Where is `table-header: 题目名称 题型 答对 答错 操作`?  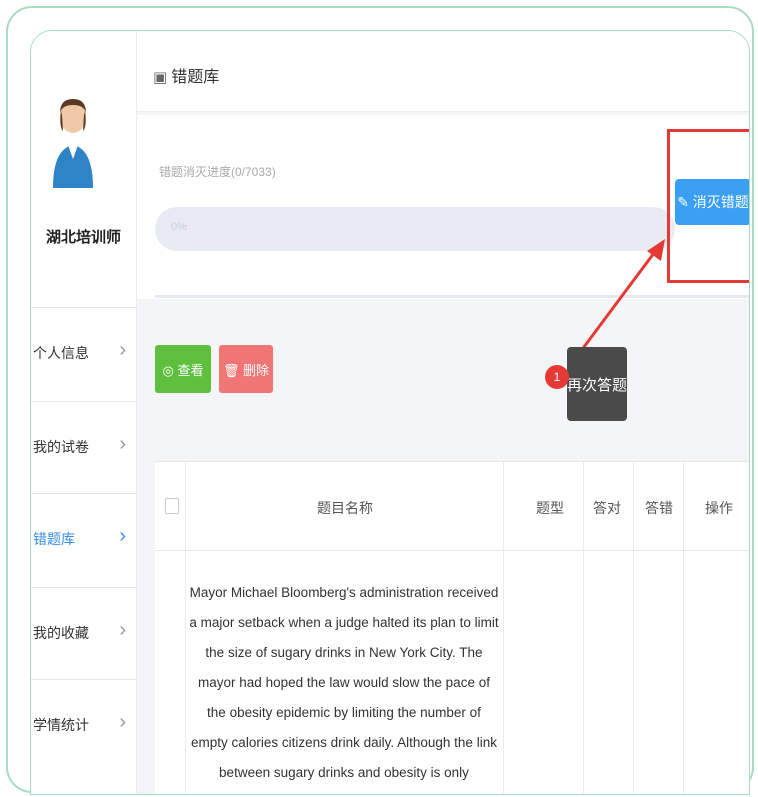 table-header: 题目名称 题型 答对 答错 操作 is located at coordinates (452, 506).